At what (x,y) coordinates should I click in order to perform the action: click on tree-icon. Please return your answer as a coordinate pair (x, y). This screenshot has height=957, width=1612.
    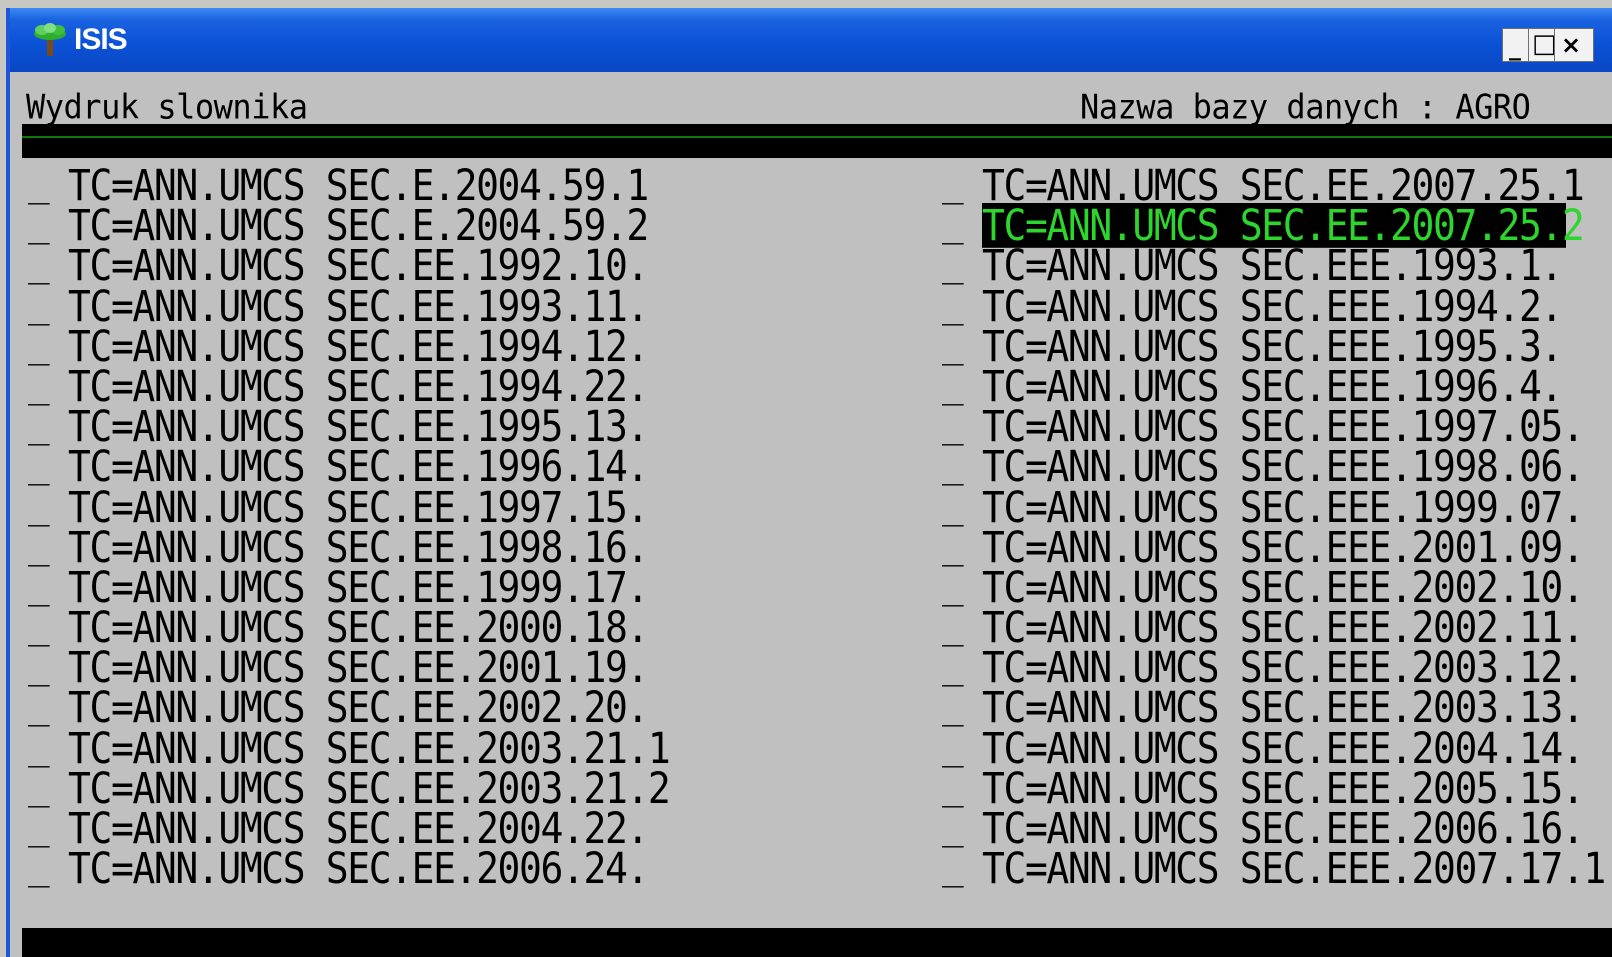
    Looking at the image, I should click on (50, 39).